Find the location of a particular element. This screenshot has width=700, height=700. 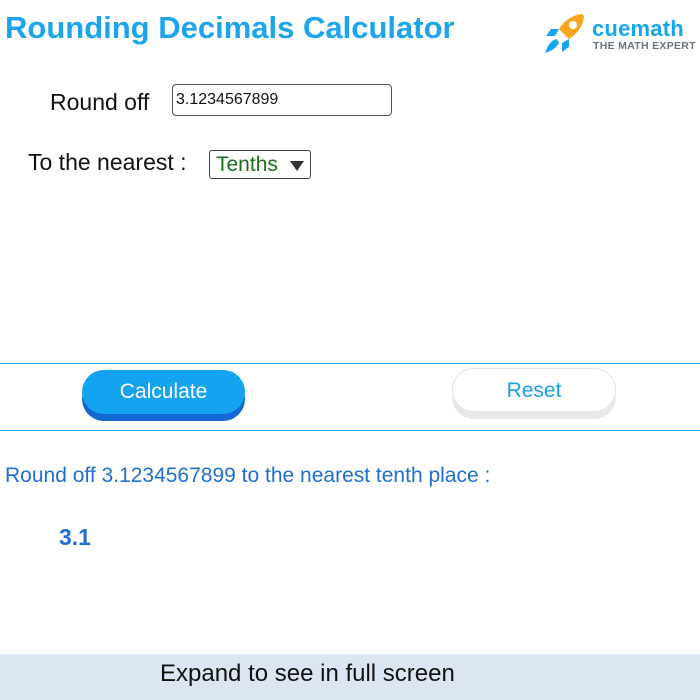

page-title: Rounding Decimals Calculator is located at coordinates (230, 27).